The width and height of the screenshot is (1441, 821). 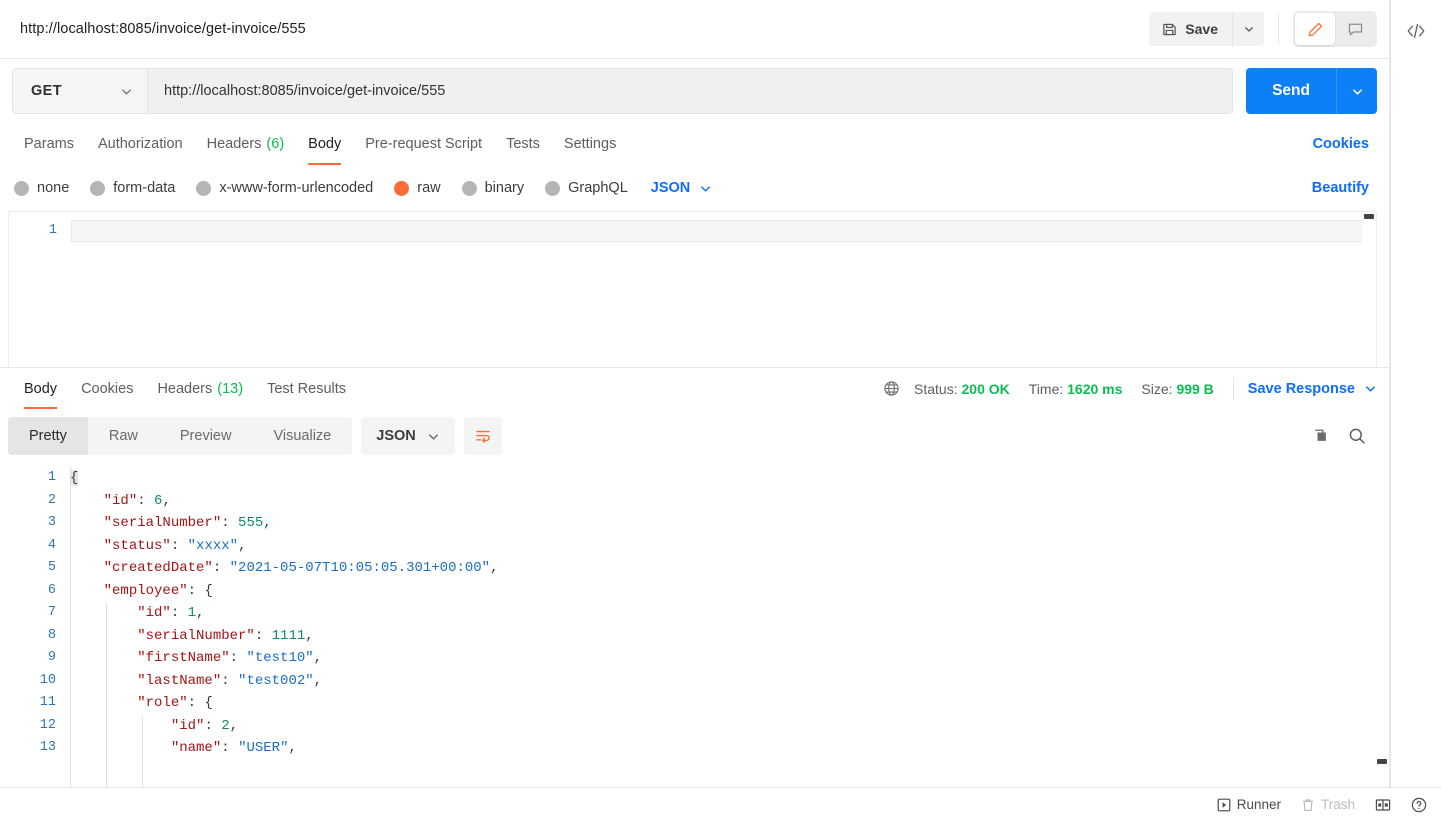 I want to click on trash-button: Trash, so click(x=1328, y=804).